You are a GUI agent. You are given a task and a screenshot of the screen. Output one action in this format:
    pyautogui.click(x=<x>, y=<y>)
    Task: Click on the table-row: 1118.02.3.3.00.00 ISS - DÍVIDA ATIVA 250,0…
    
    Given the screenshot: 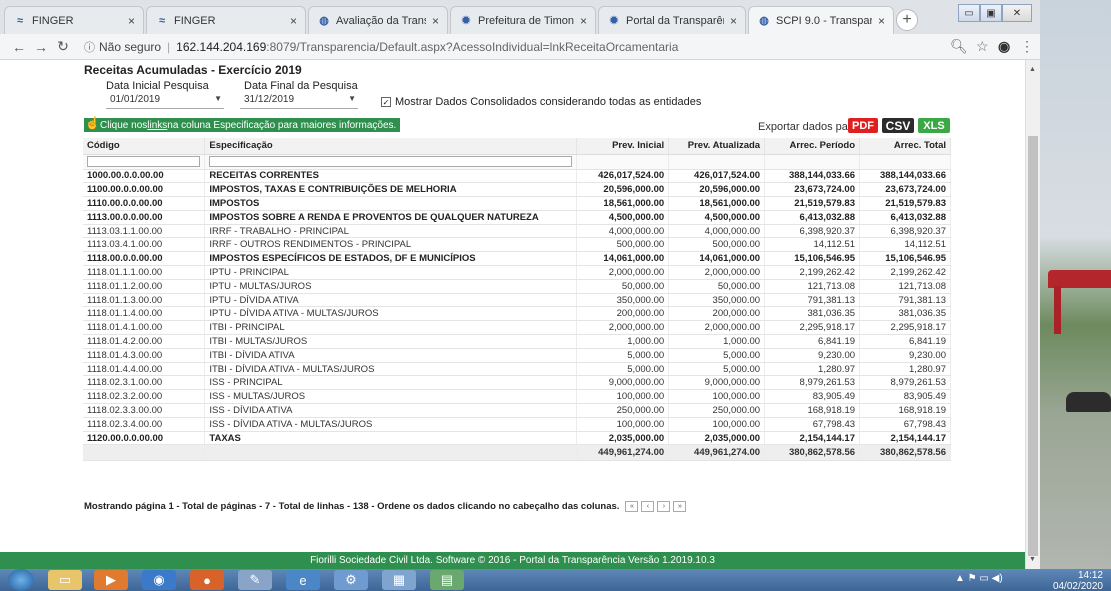 What is the action you would take?
    pyautogui.click(x=517, y=410)
    